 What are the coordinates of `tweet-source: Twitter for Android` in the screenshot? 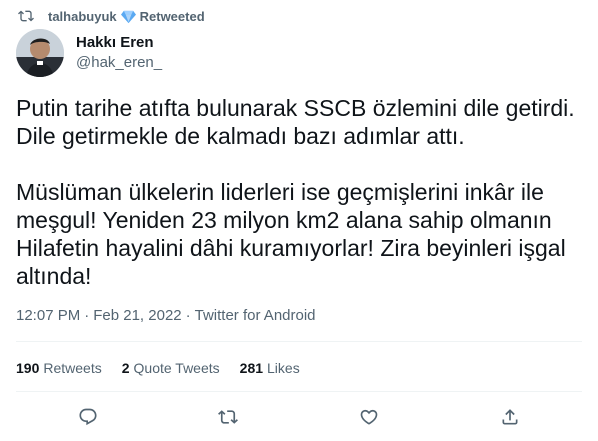 It's located at (255, 315).